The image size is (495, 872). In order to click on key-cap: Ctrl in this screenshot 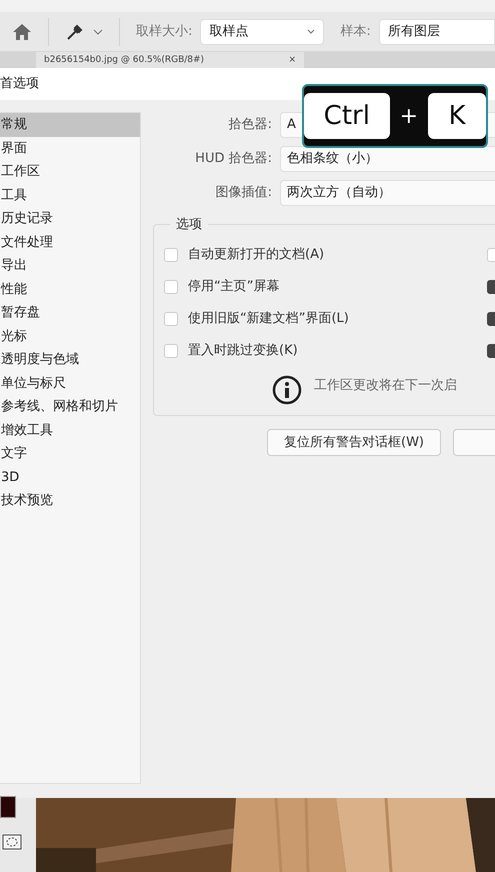, I will do `click(347, 116)`.